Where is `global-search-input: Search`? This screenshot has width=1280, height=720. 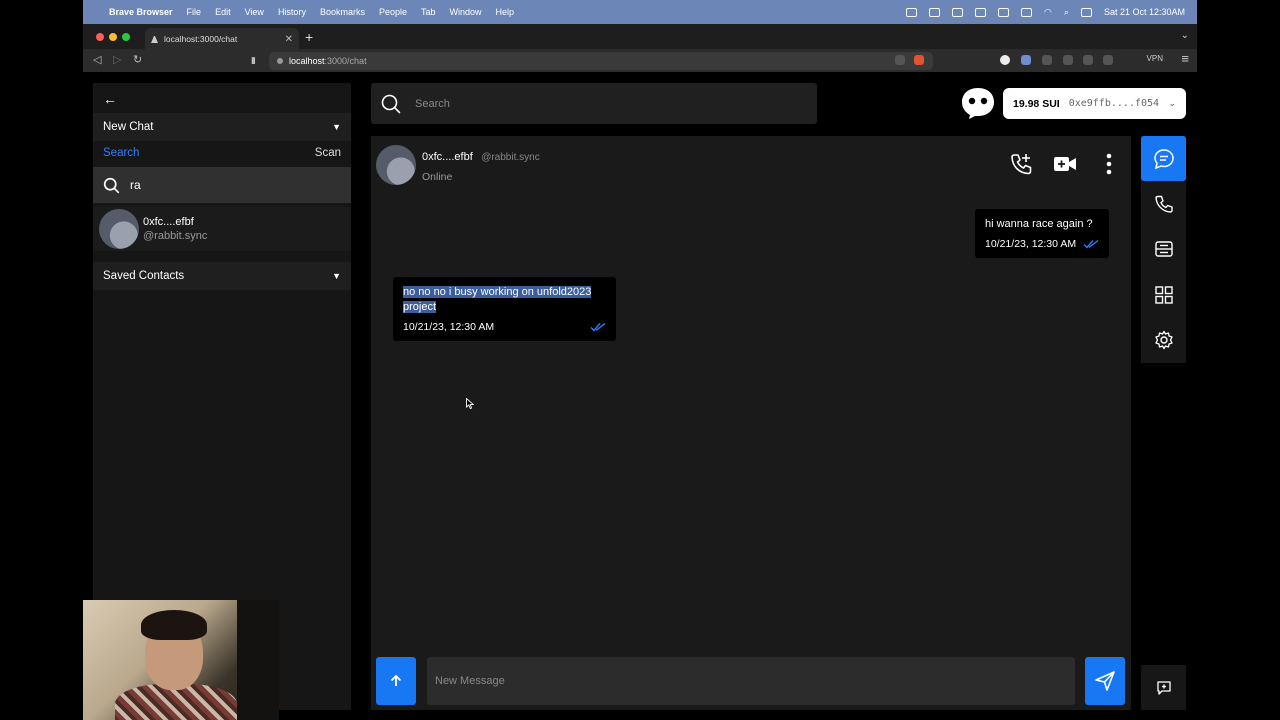
global-search-input: Search is located at coordinates (594, 103).